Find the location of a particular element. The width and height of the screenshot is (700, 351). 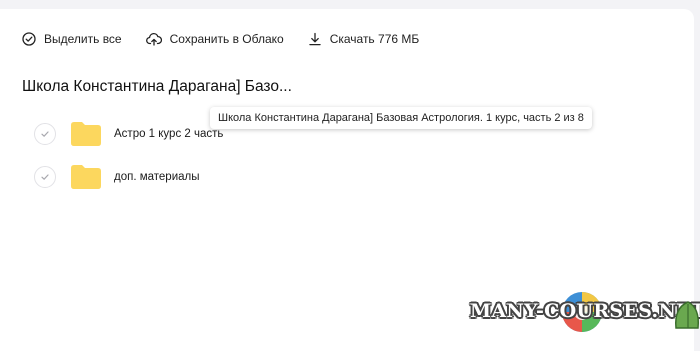

watermark-emblem-icon is located at coordinates (687, 315).